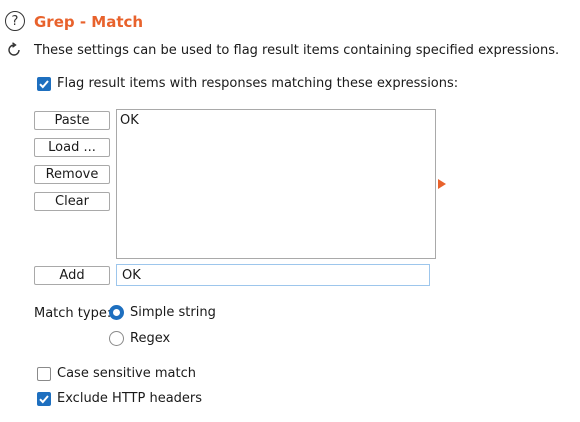  Describe the element at coordinates (89, 22) in the screenshot. I see `section-title: Grep - Match` at that location.